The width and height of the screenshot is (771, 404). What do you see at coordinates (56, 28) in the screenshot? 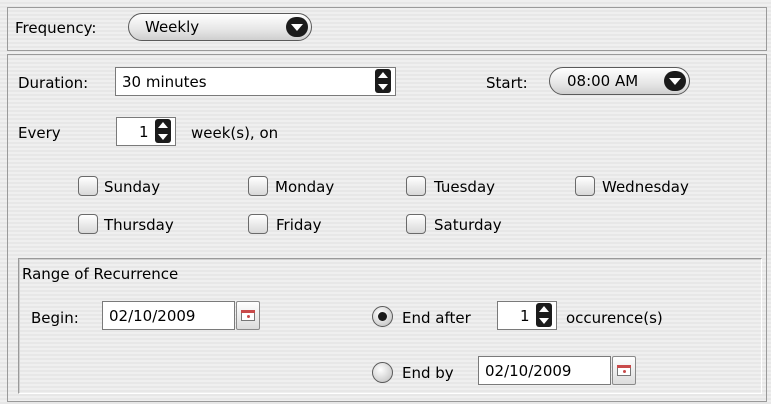
I see `frequency-label: Frequency:` at bounding box center [56, 28].